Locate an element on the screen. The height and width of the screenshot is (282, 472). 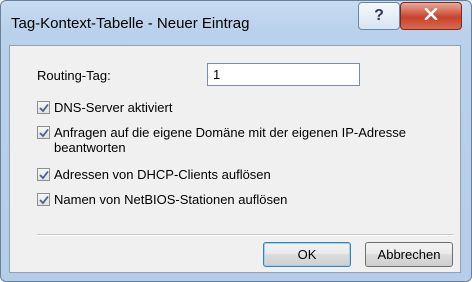
checkbox-label: Namen von NetBIOS-Stationen auflösen is located at coordinates (171, 199).